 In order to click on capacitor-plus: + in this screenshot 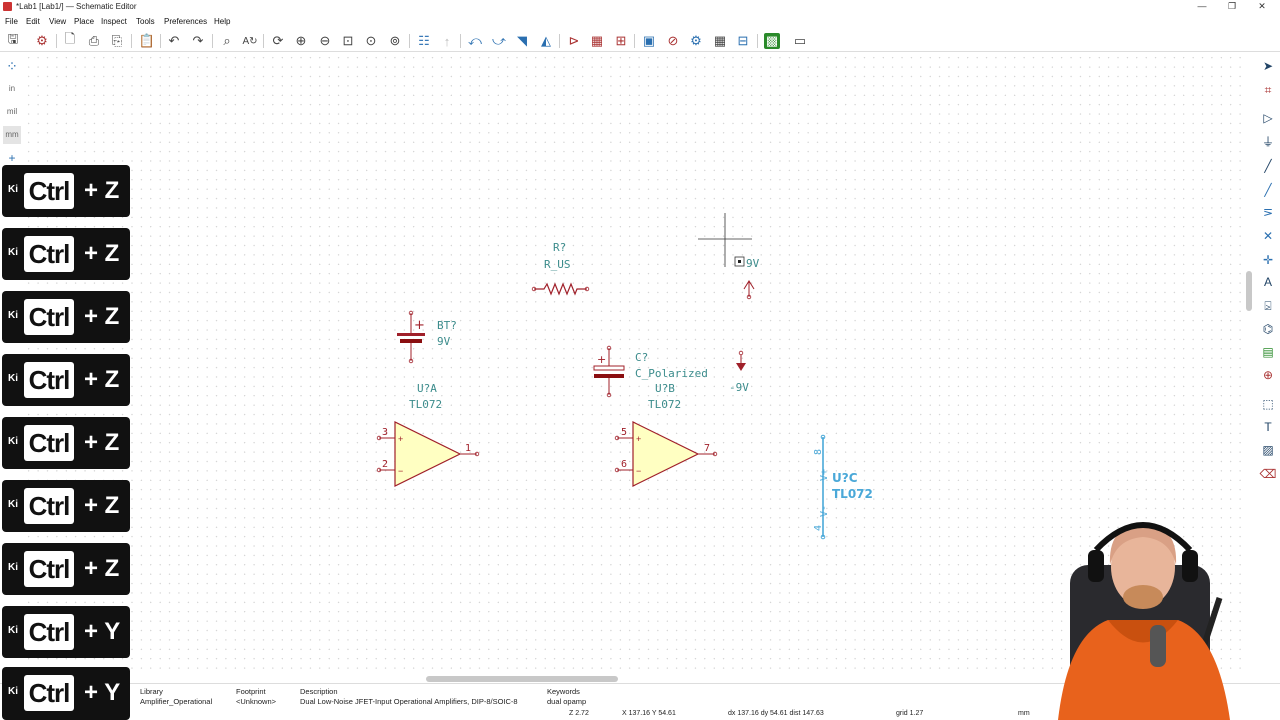, I will do `click(601, 359)`.